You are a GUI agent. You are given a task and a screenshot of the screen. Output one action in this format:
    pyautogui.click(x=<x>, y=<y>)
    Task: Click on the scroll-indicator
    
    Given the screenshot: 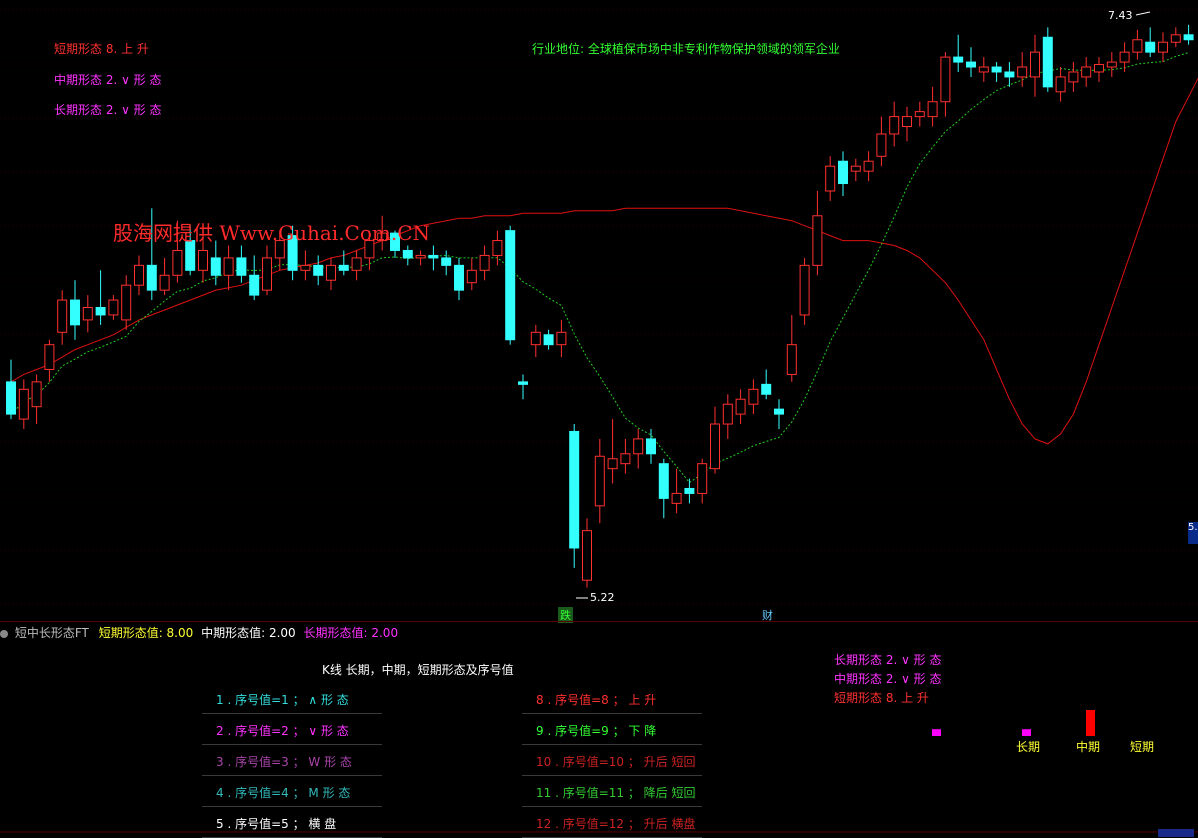 What is the action you would take?
    pyautogui.click(x=1176, y=833)
    